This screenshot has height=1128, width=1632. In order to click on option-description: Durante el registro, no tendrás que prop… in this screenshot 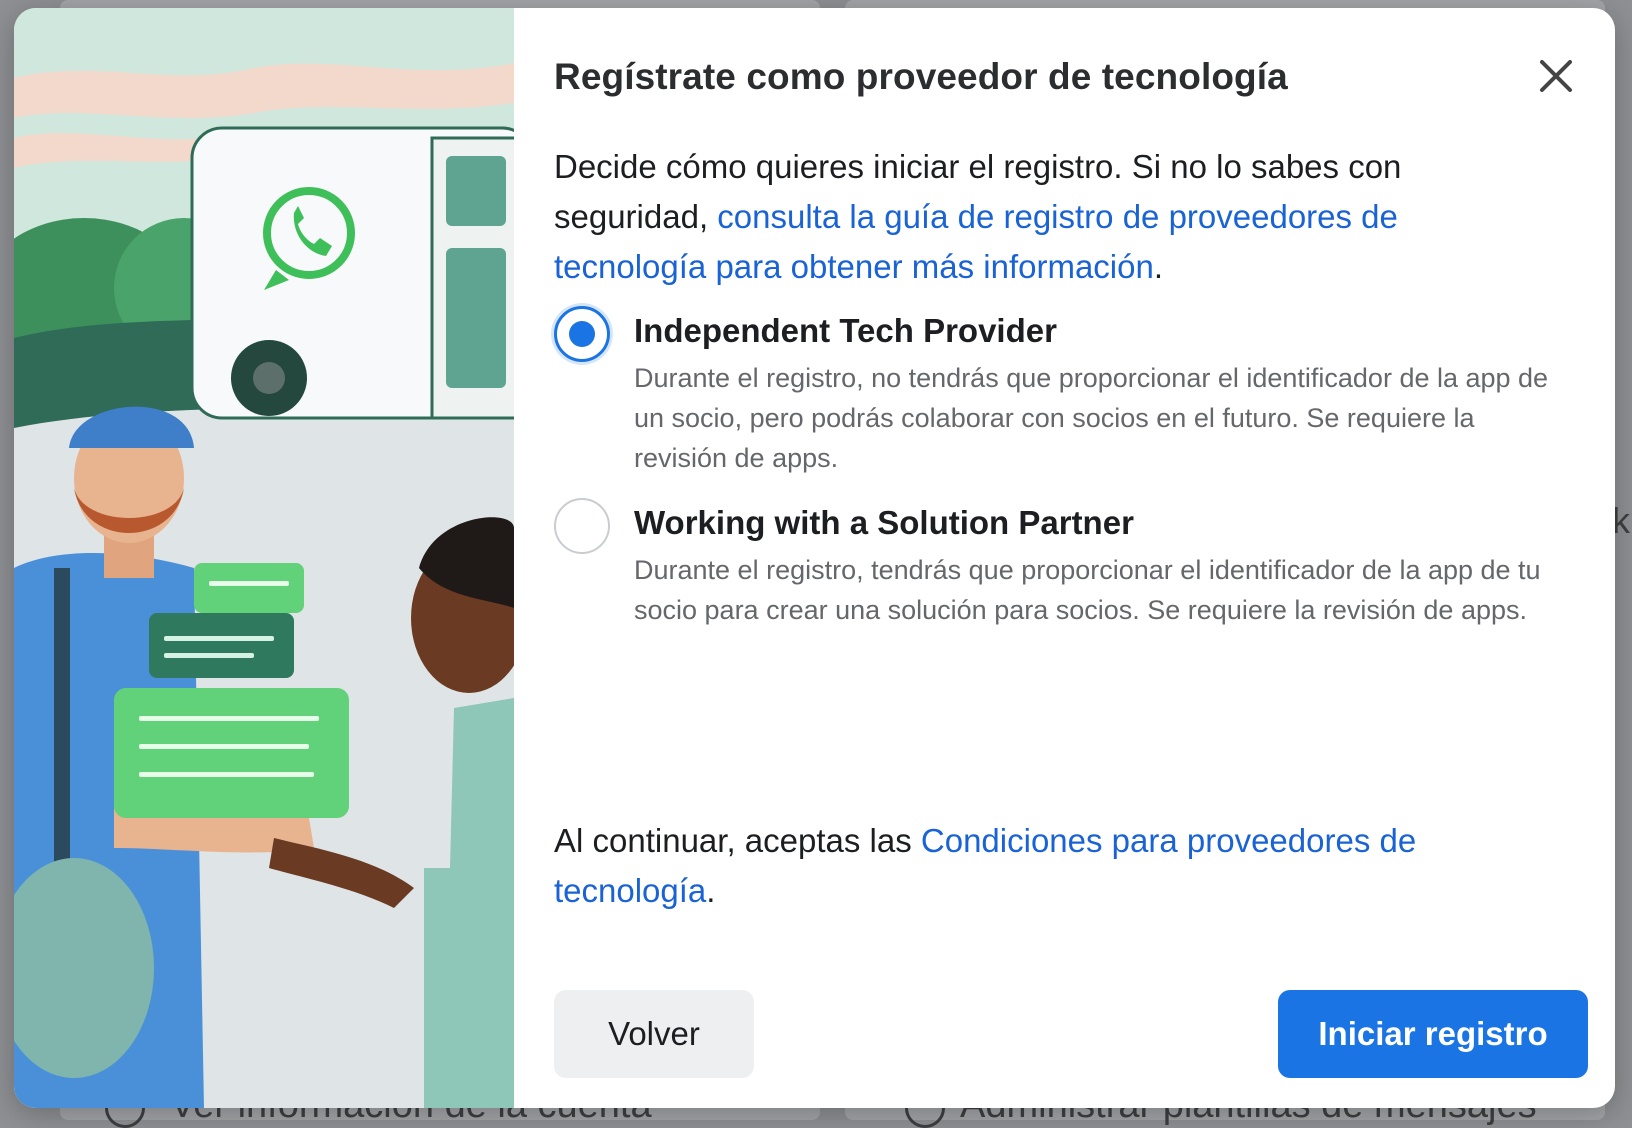, I will do `click(1091, 418)`.